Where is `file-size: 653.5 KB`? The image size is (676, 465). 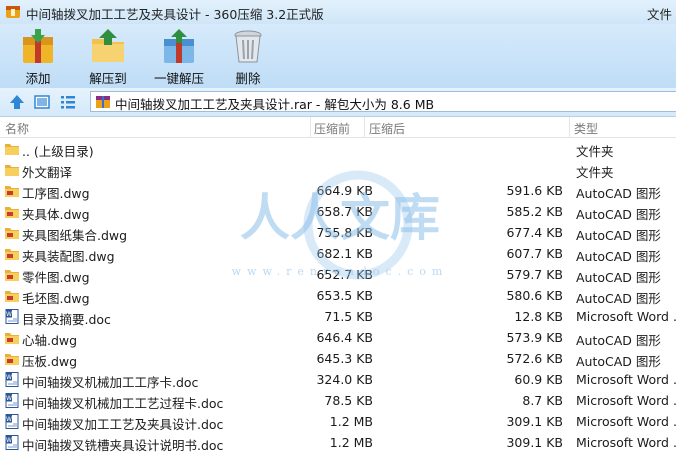 file-size: 653.5 KB is located at coordinates (344, 295).